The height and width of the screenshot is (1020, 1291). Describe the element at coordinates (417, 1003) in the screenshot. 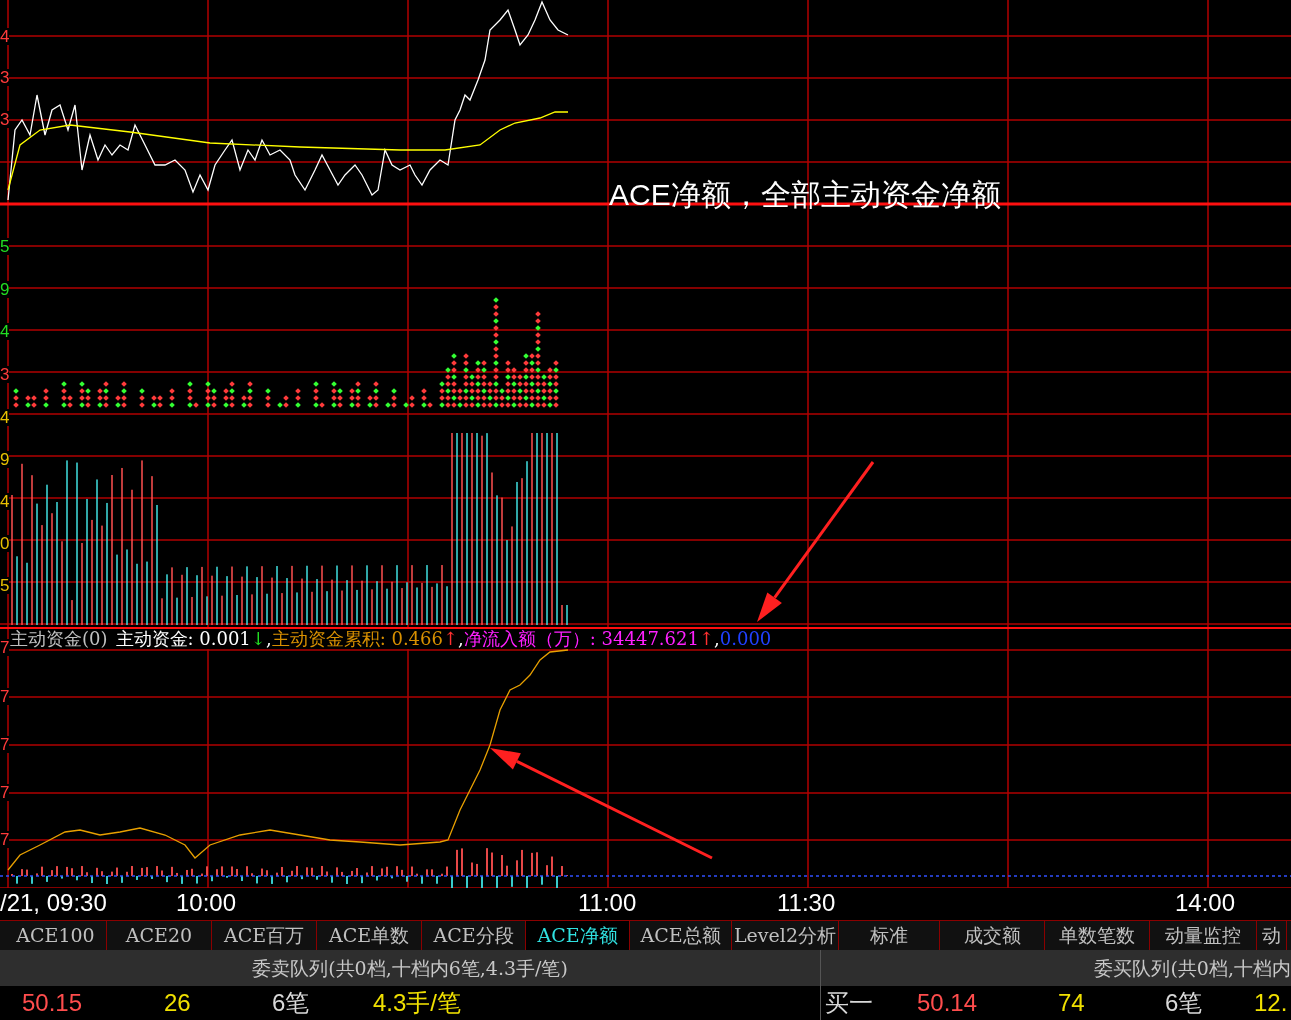

I see `quote-value: 4.3手/笔` at that location.